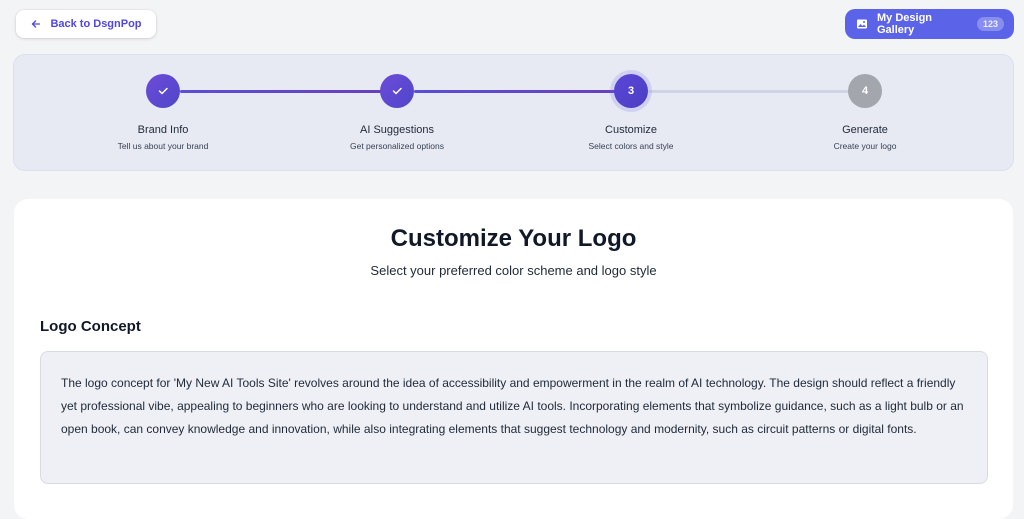  I want to click on gallery-count-badge: 123, so click(990, 24).